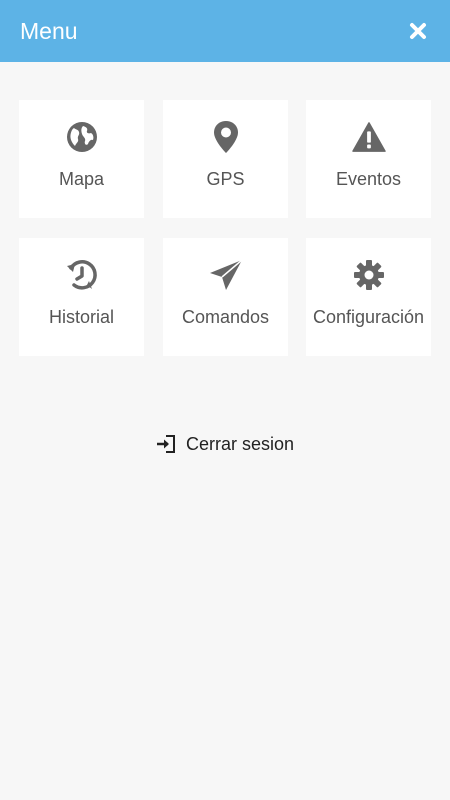 The height and width of the screenshot is (800, 450). Describe the element at coordinates (225, 317) in the screenshot. I see `menu-tile-label: Comandos` at that location.